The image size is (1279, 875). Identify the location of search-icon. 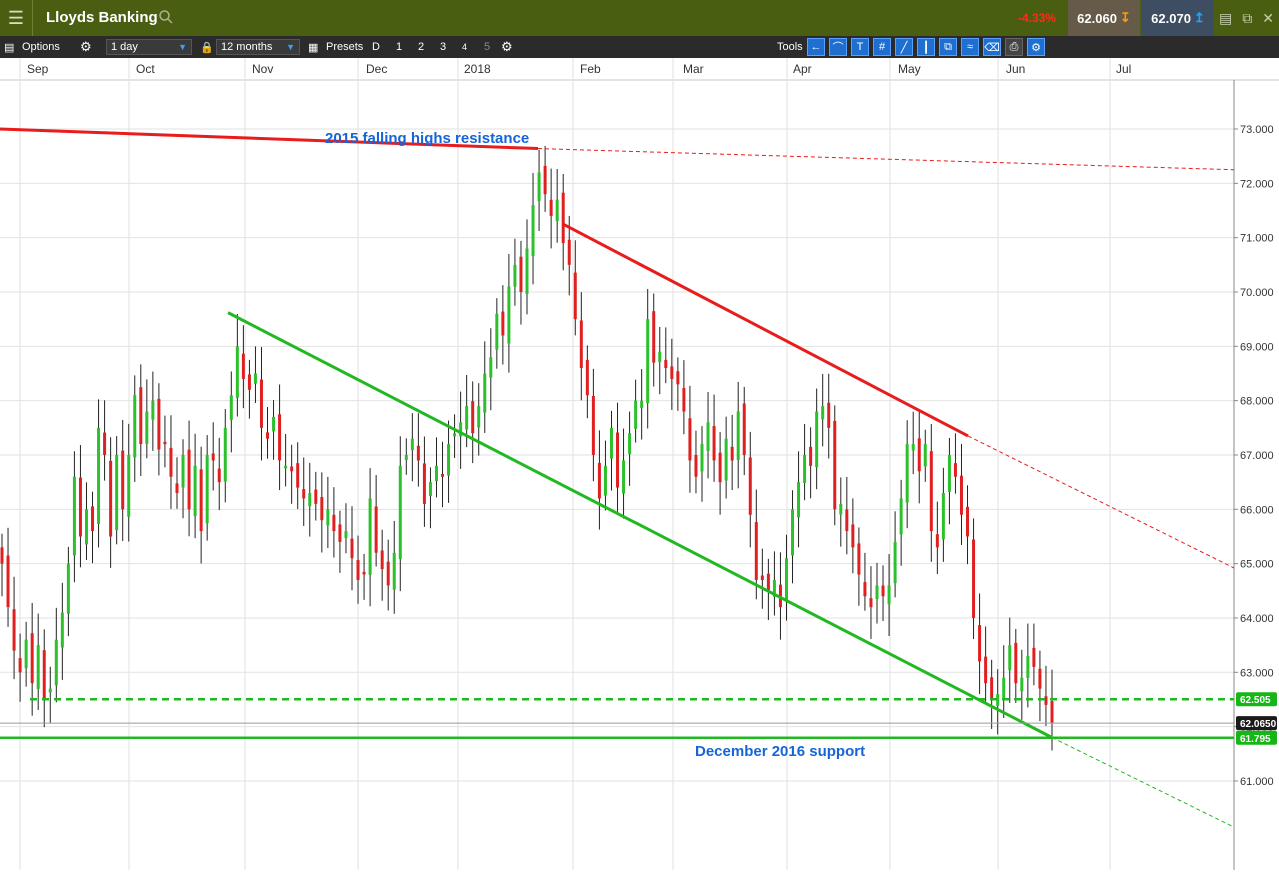
(166, 17).